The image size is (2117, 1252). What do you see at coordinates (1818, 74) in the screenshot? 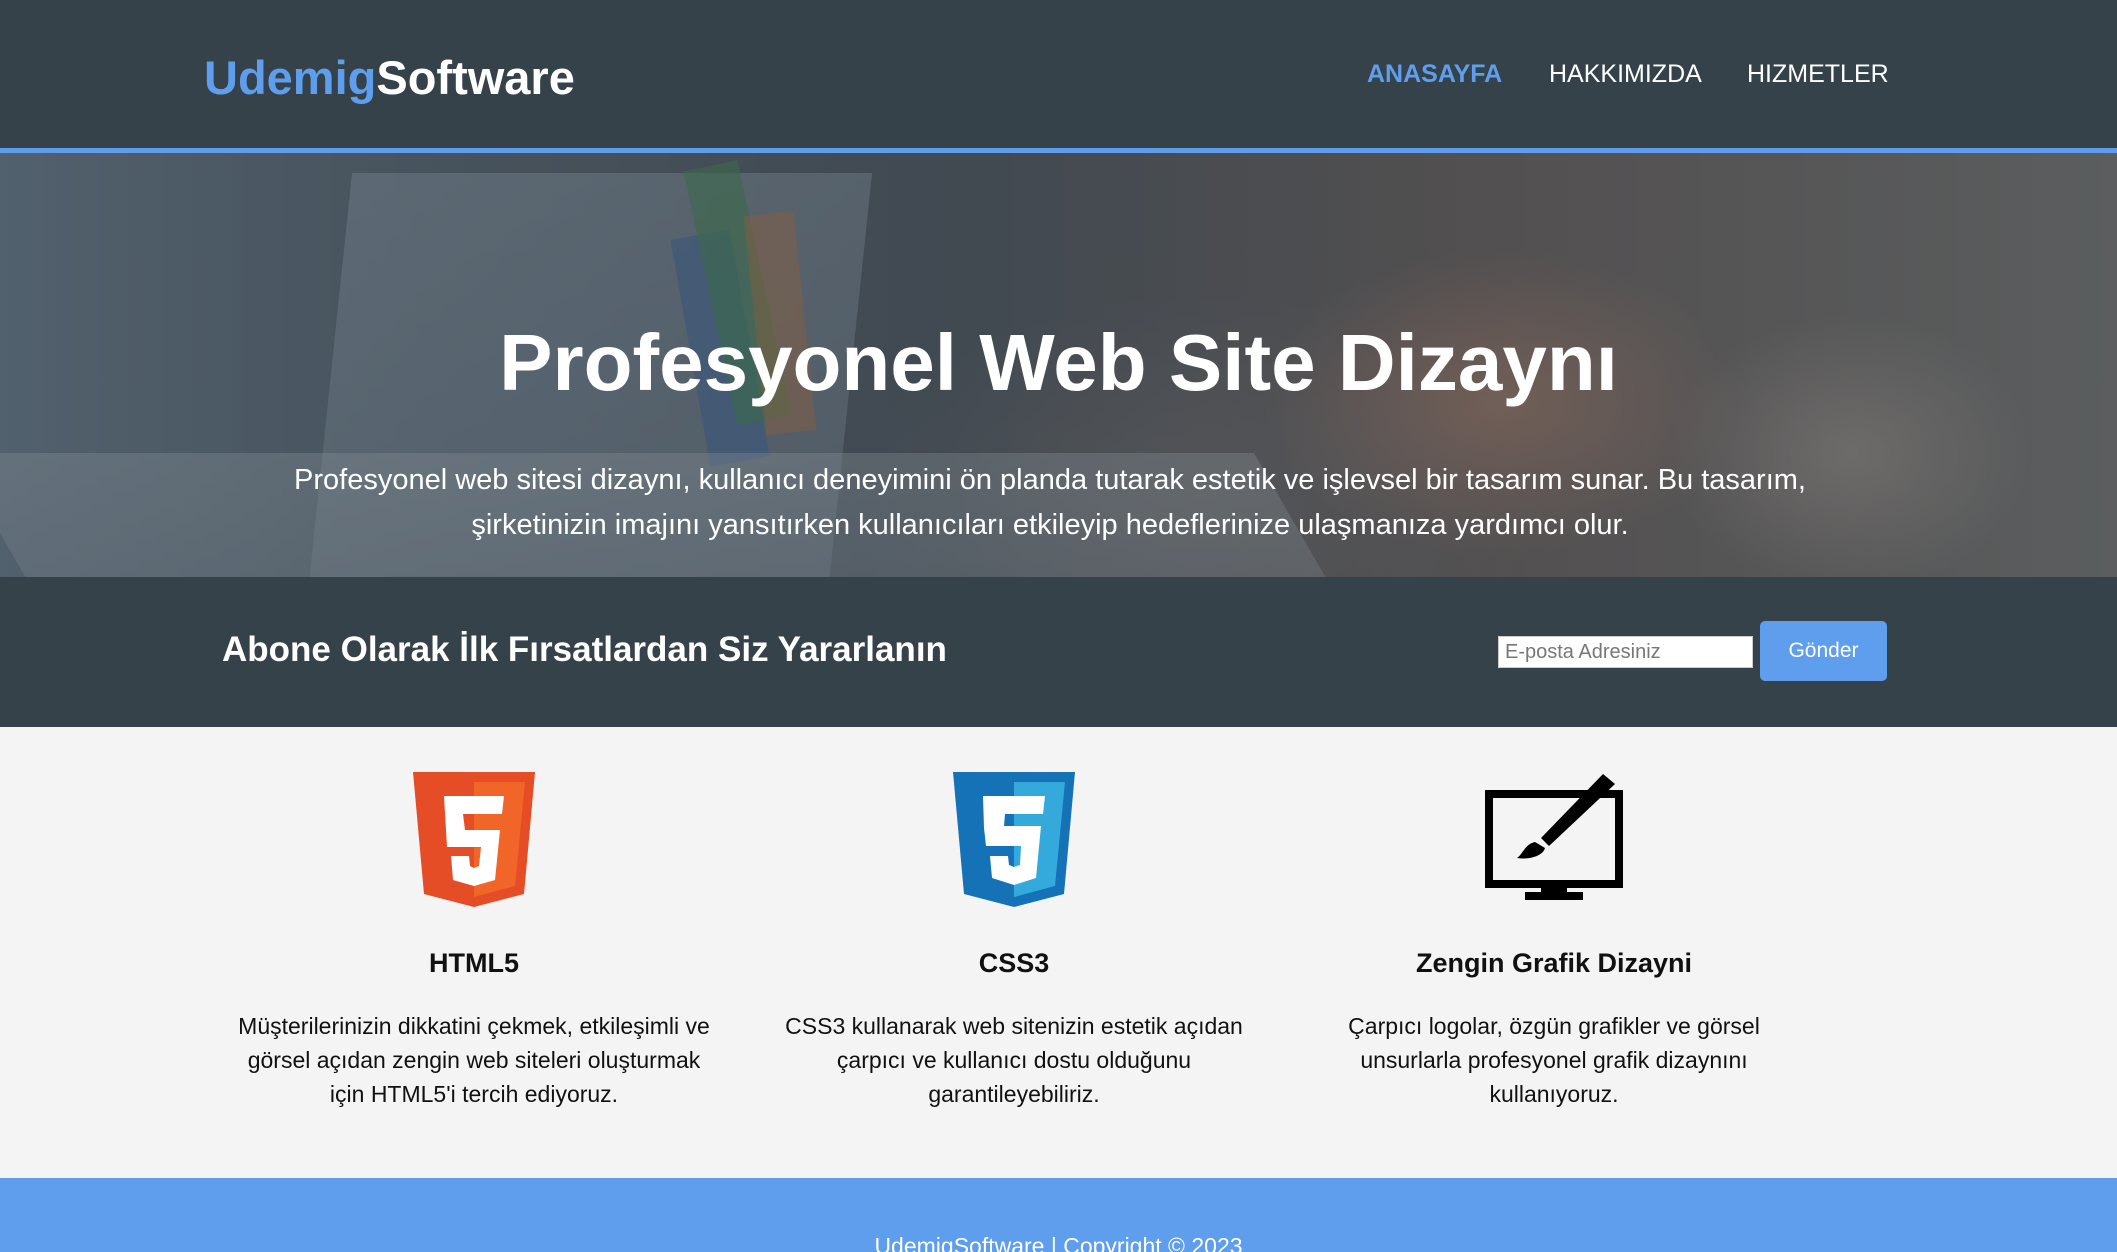
I see `nav-link-hizmetler: HIZMETLER` at bounding box center [1818, 74].